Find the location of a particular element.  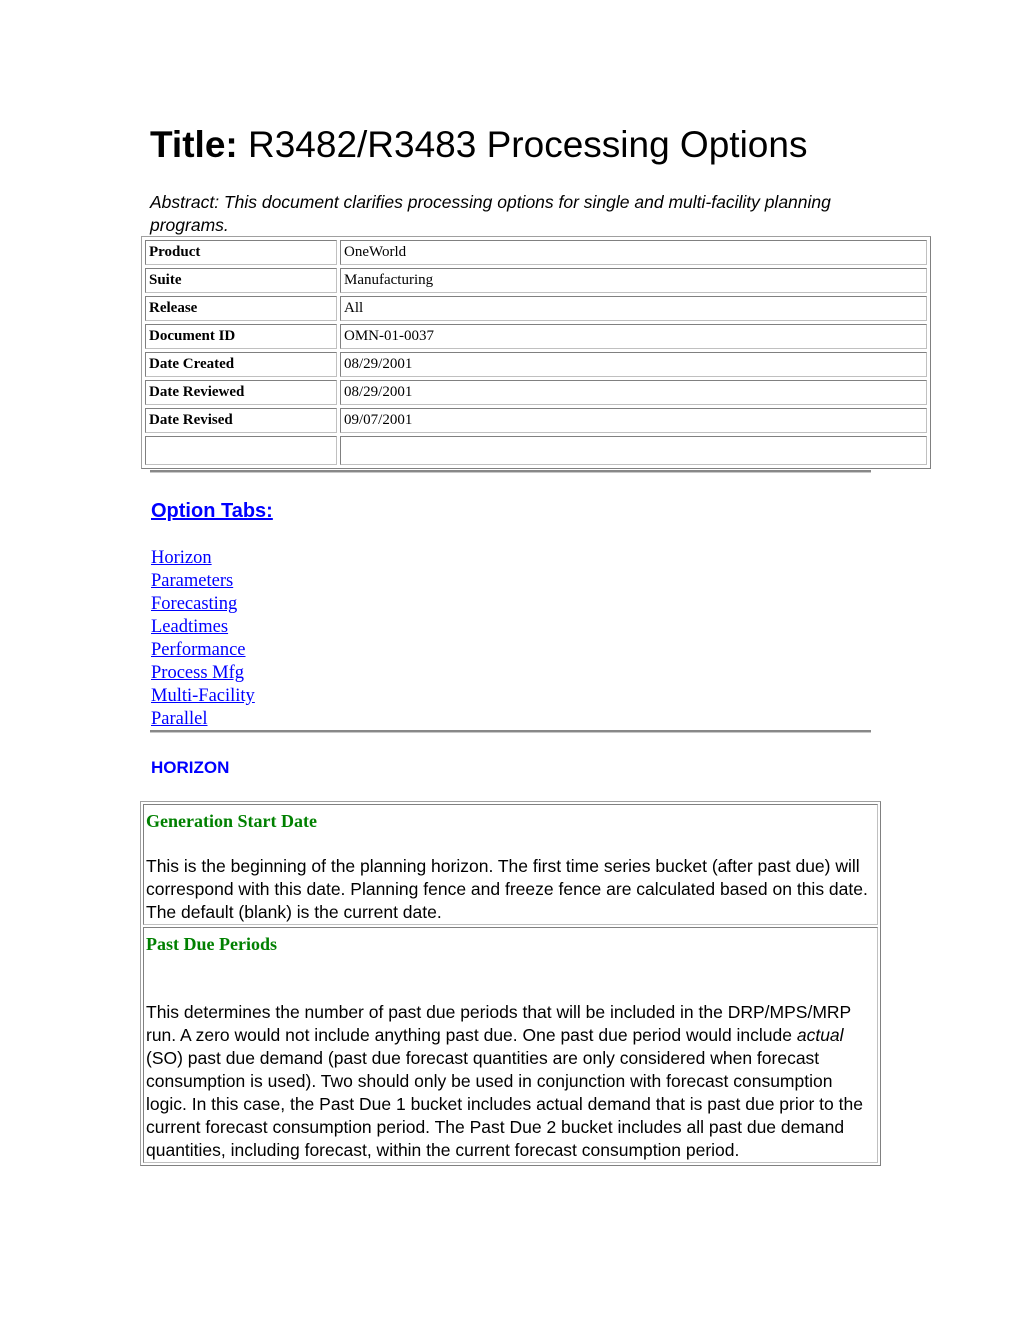

title-text: R3482/R3483 Processing Options is located at coordinates (522, 144).